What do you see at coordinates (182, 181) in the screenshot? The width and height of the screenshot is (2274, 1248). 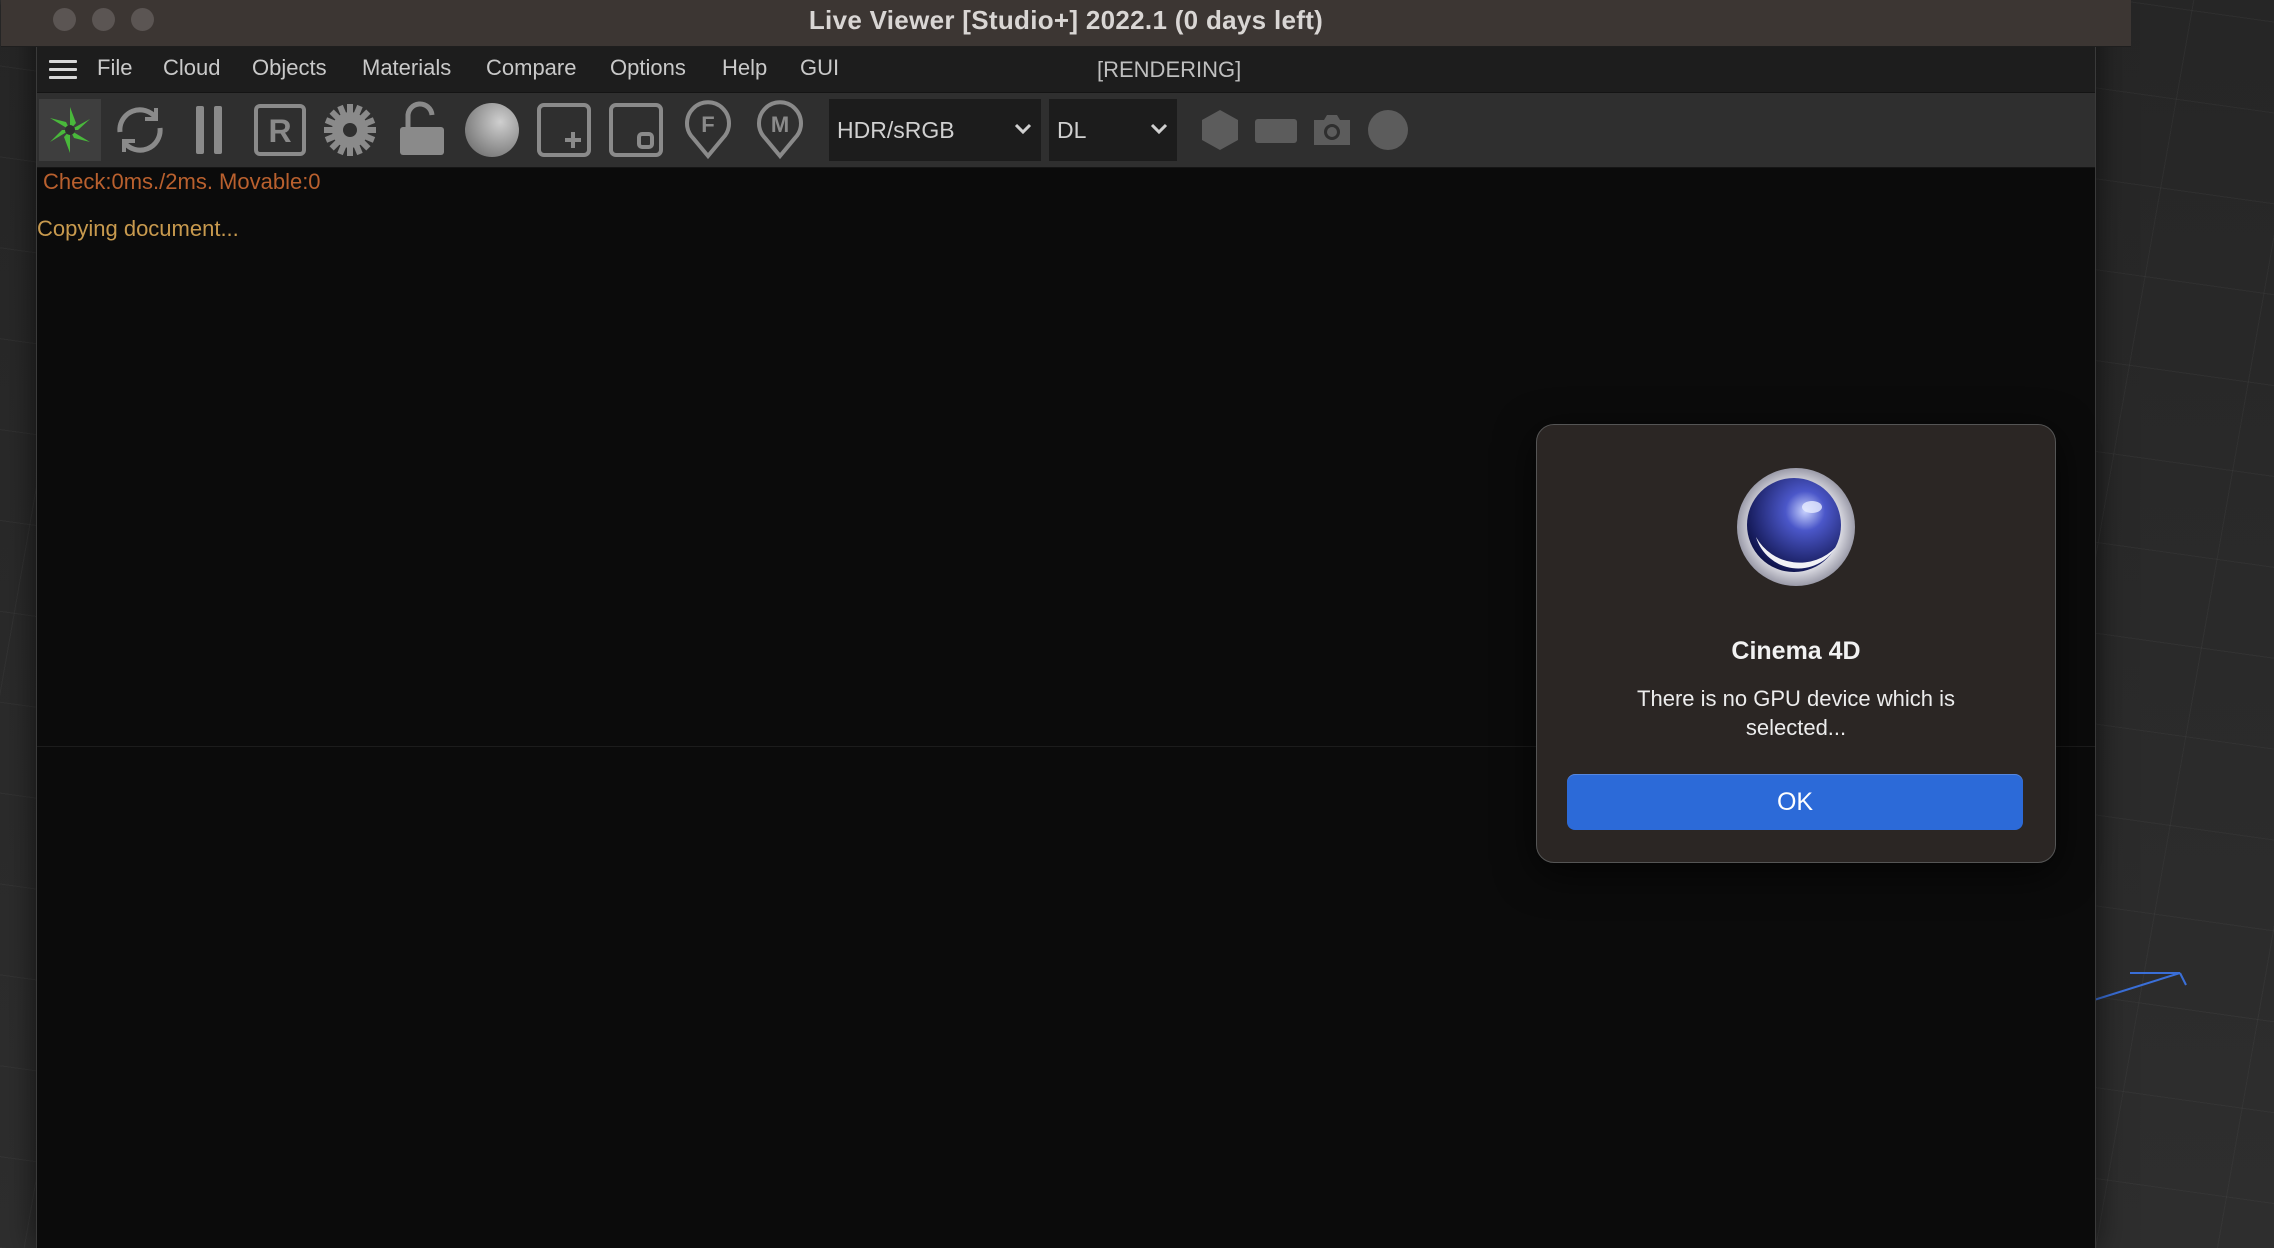 I see `timing-status-text: Check:0ms./2ms. Movable:0` at bounding box center [182, 181].